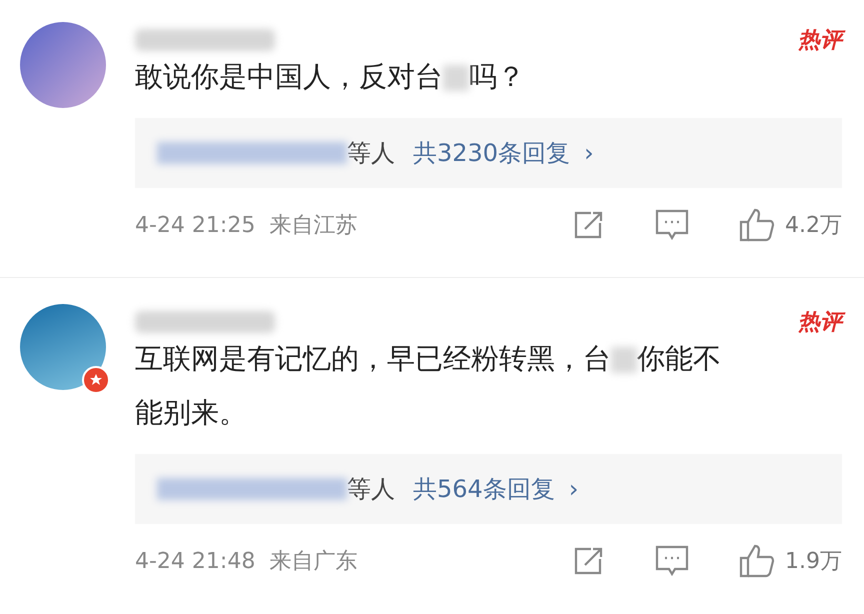 The width and height of the screenshot is (864, 614). I want to click on timestamp: 4-24 21:48, so click(195, 562).